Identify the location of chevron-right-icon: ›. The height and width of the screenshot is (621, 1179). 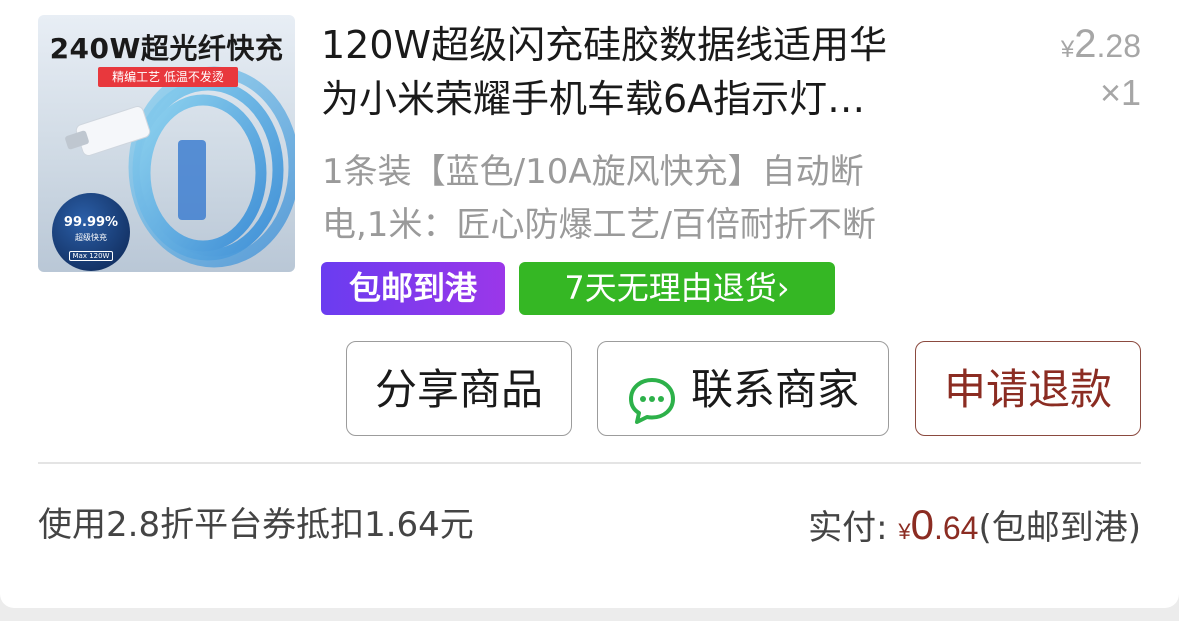
(783, 288).